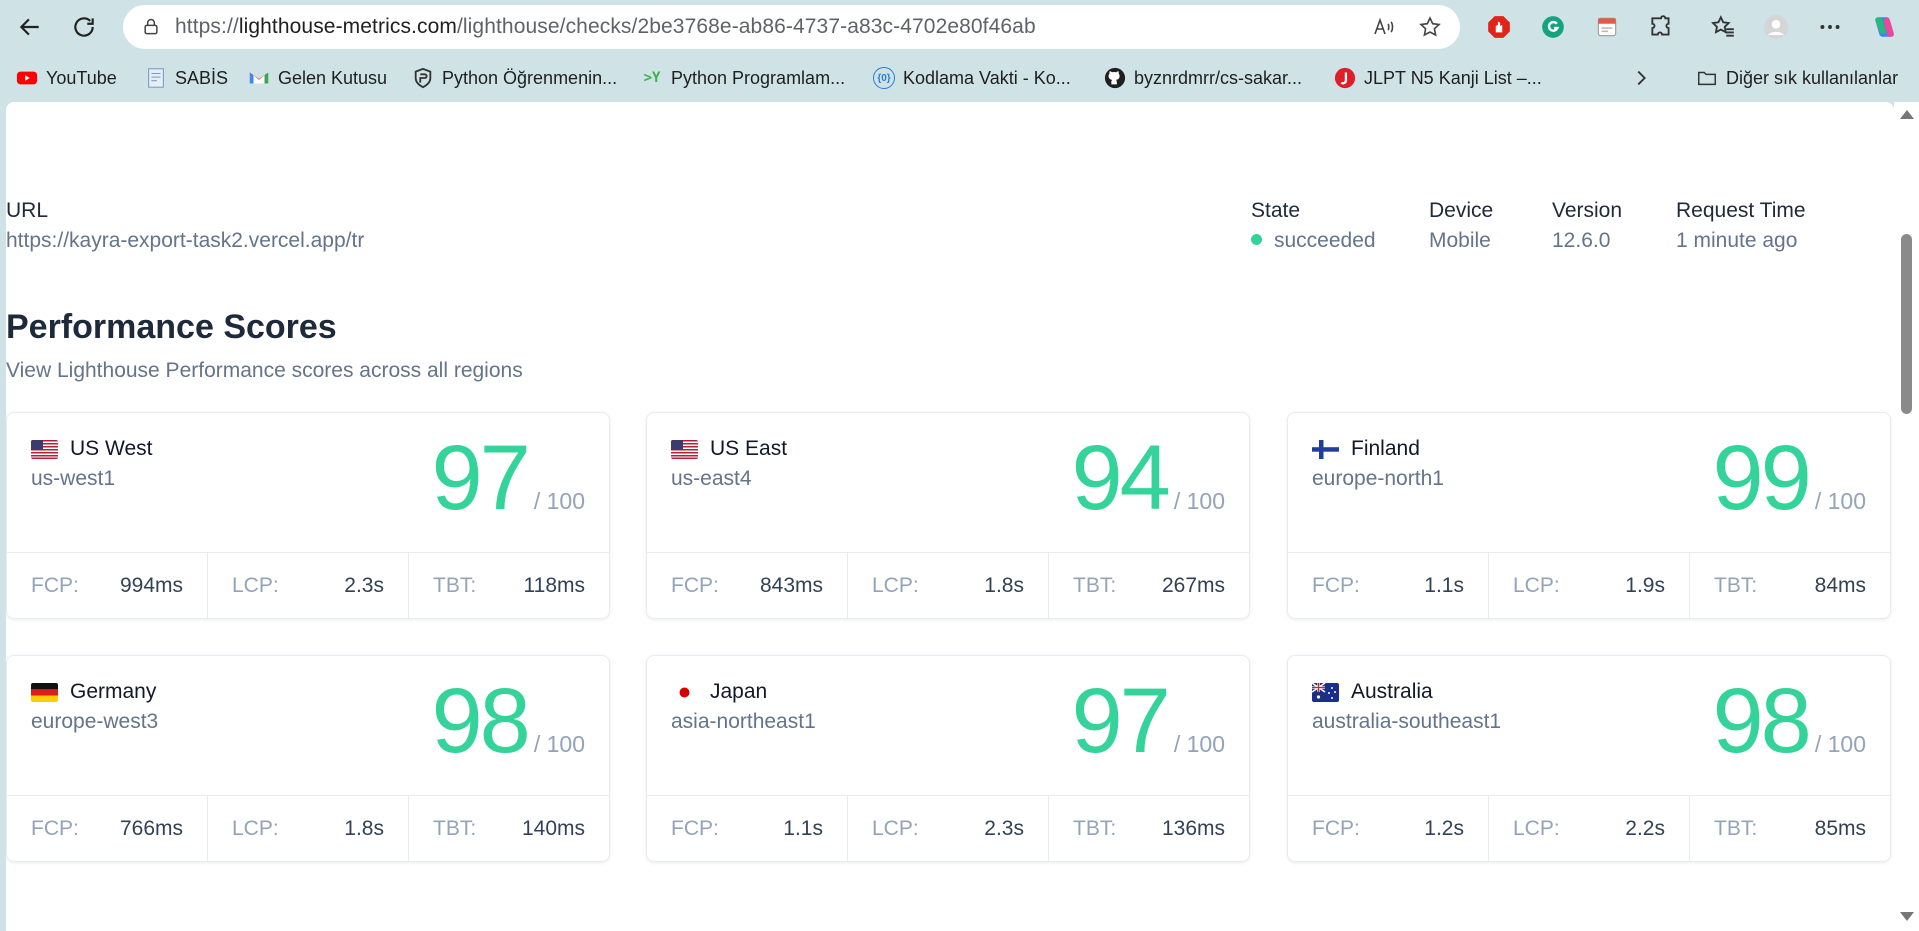  Describe the element at coordinates (27, 210) in the screenshot. I see `url-label: URL` at that location.